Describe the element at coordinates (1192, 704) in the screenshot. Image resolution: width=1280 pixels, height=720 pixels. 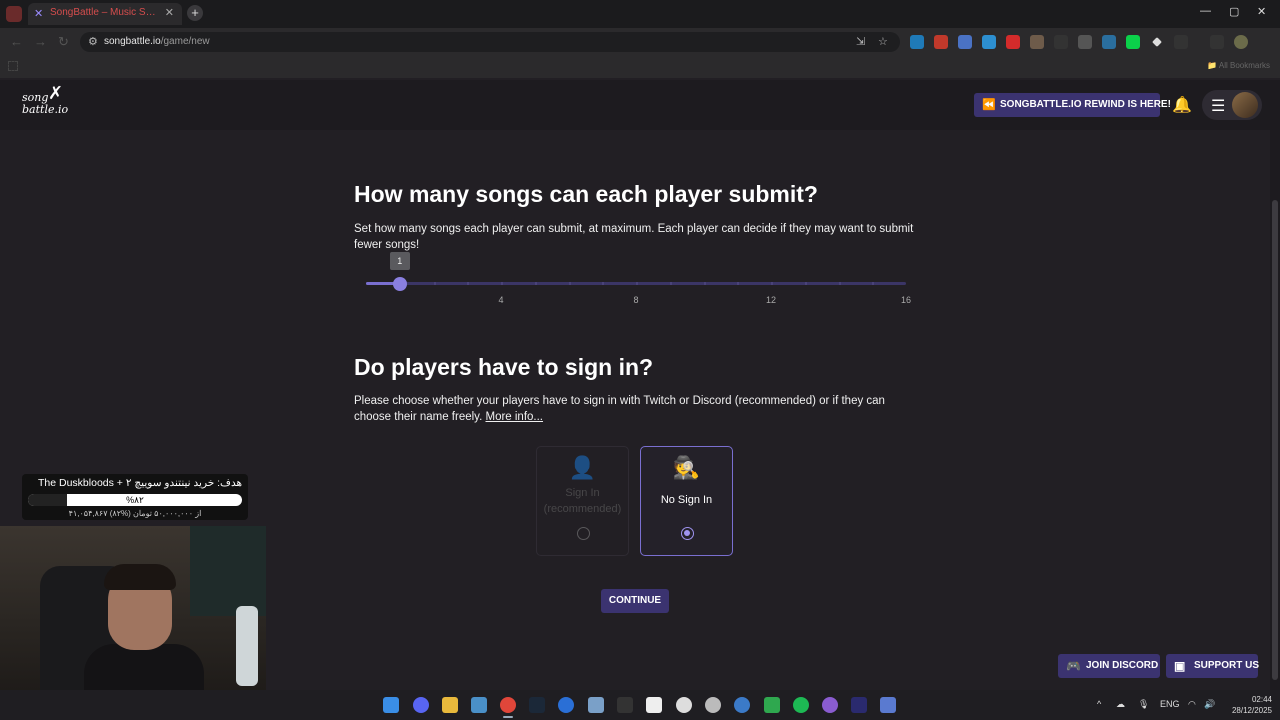
I see `wifi-icon: ◠` at that location.